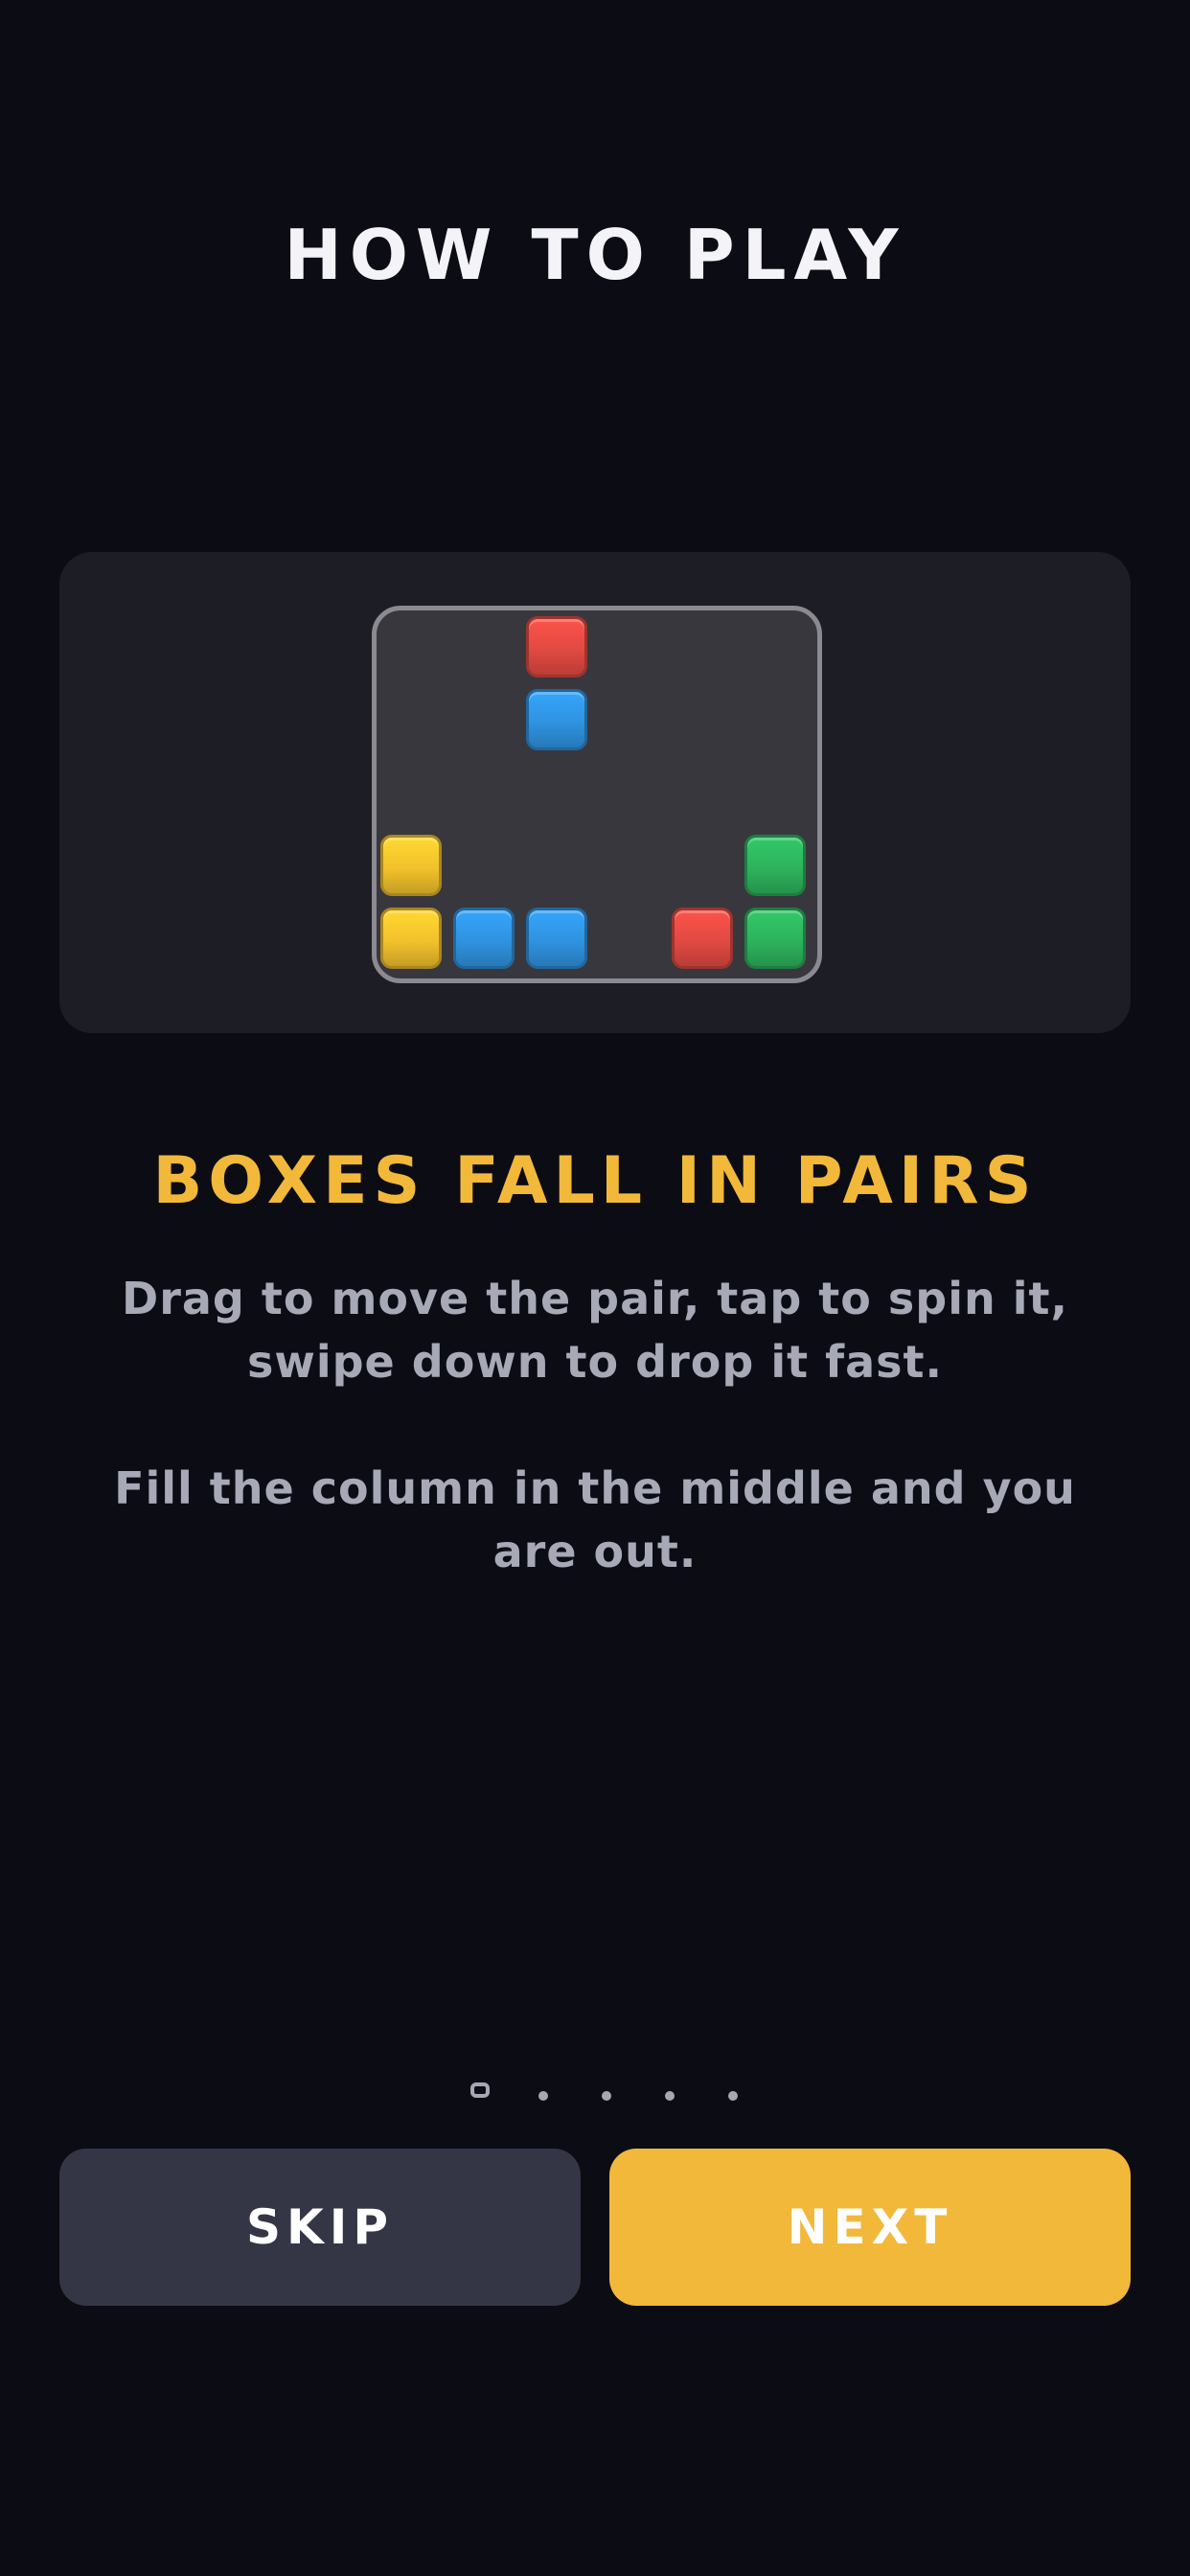 The width and height of the screenshot is (1190, 2576). I want to click on page-dot-active, so click(480, 2090).